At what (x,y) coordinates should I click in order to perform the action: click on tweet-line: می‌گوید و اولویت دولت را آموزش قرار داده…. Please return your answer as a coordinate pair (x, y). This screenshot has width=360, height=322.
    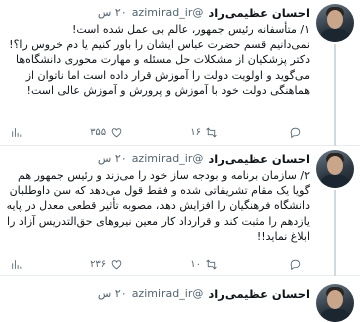
    Looking at the image, I should click on (167, 75).